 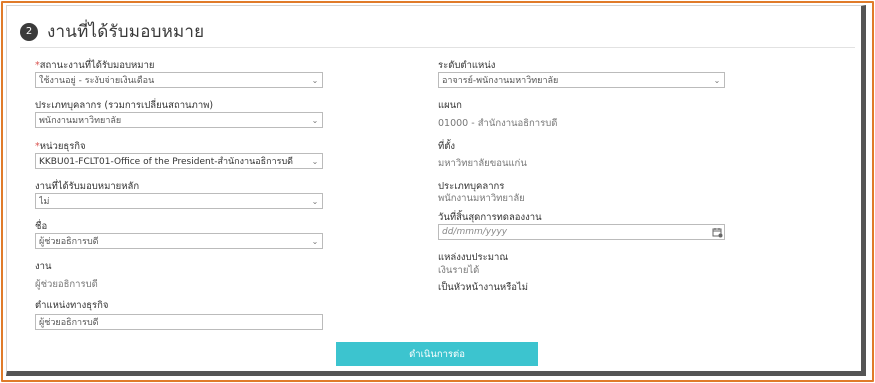 I want to click on section-title: งานที่ได้รับมอบหมาย, so click(x=126, y=32).